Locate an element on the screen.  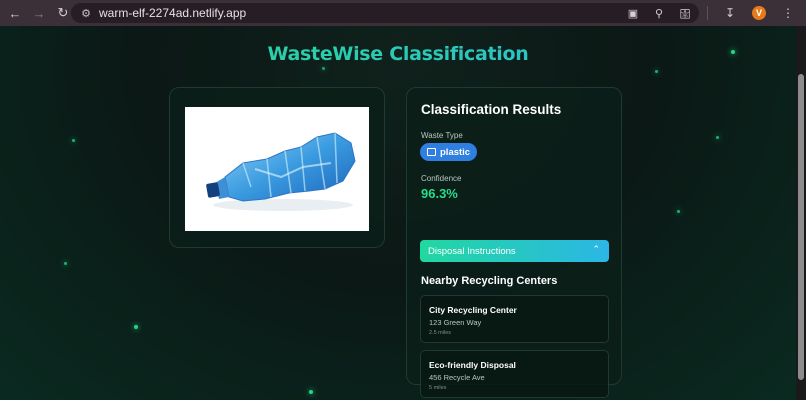
chevron-up-icon: ⌃ is located at coordinates (596, 249).